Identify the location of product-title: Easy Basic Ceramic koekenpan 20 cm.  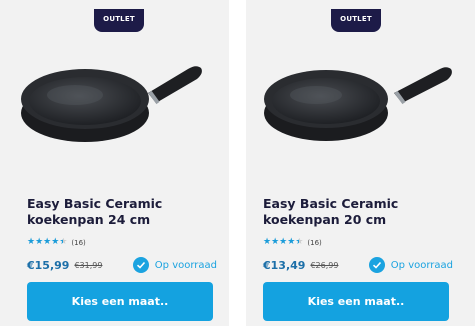
(363, 212).